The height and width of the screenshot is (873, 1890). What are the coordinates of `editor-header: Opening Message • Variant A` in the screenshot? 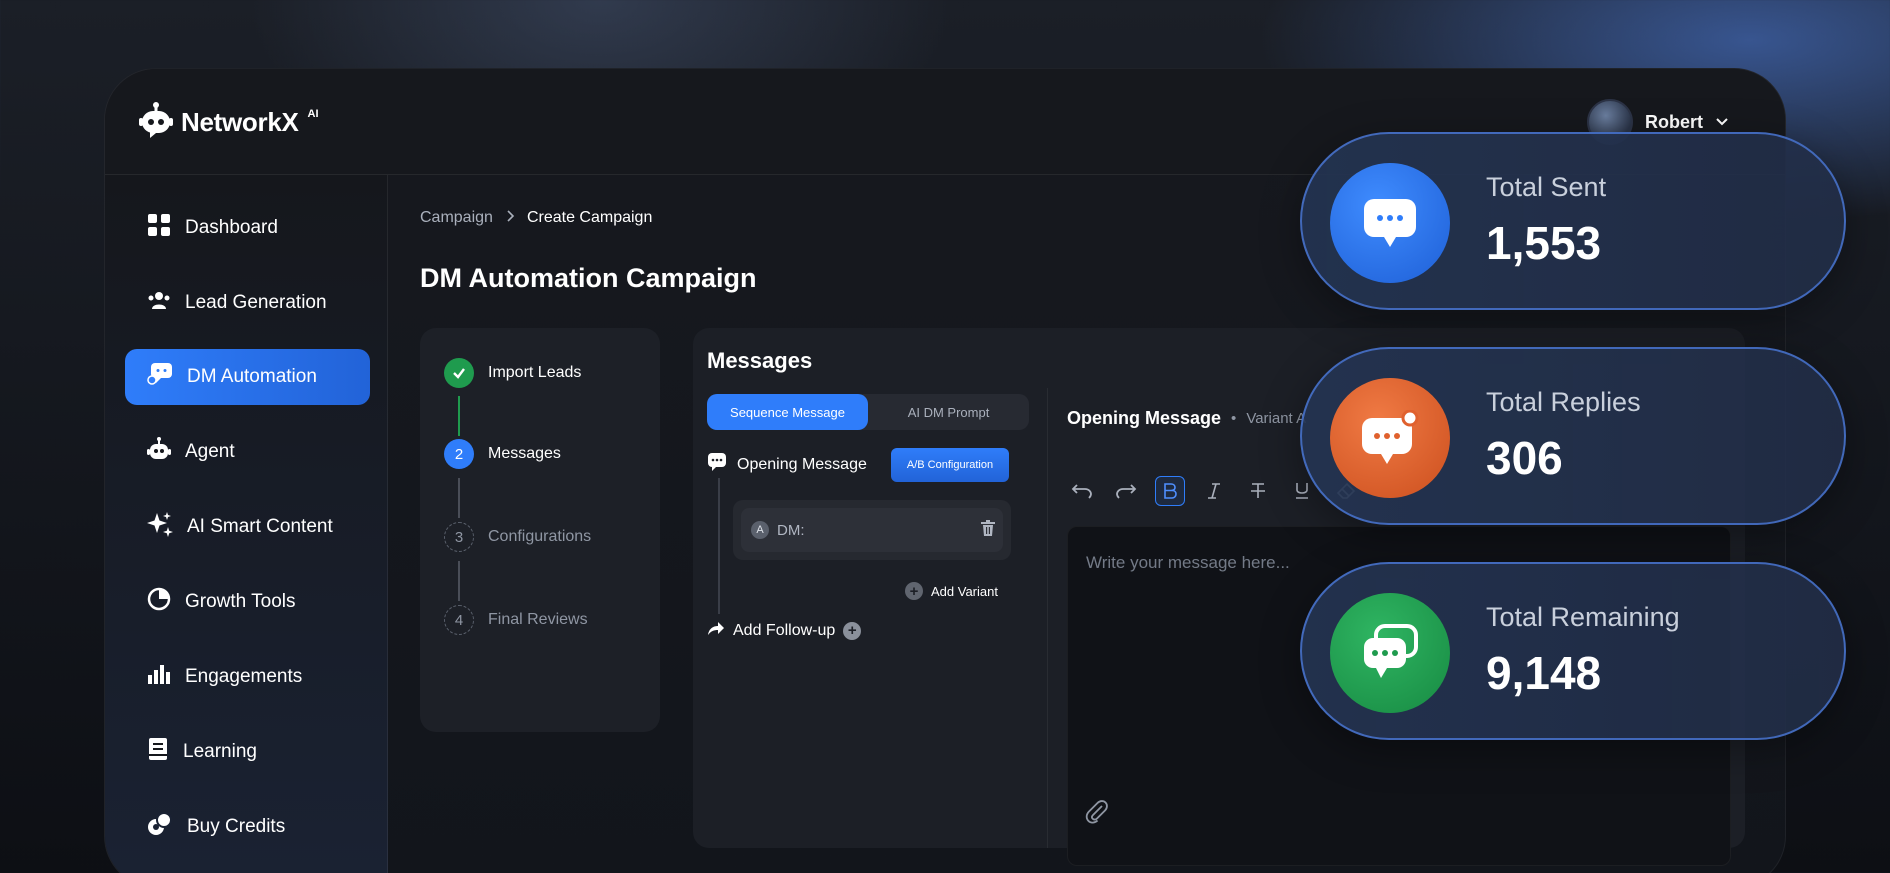 It's located at (1186, 418).